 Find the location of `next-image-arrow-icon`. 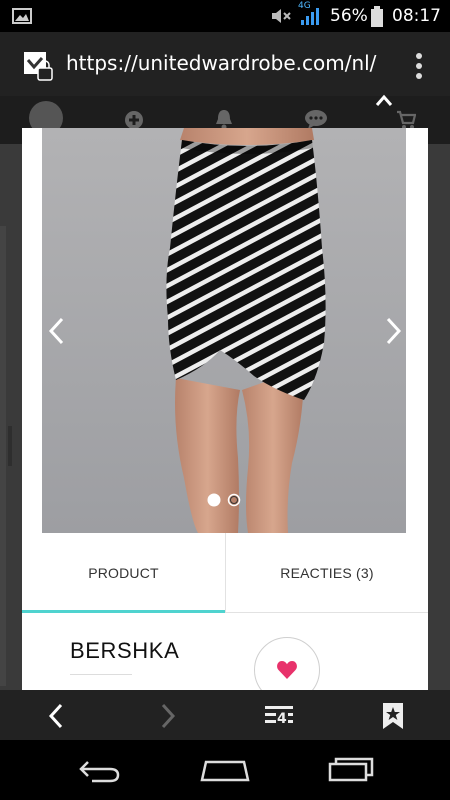

next-image-arrow-icon is located at coordinates (394, 331).